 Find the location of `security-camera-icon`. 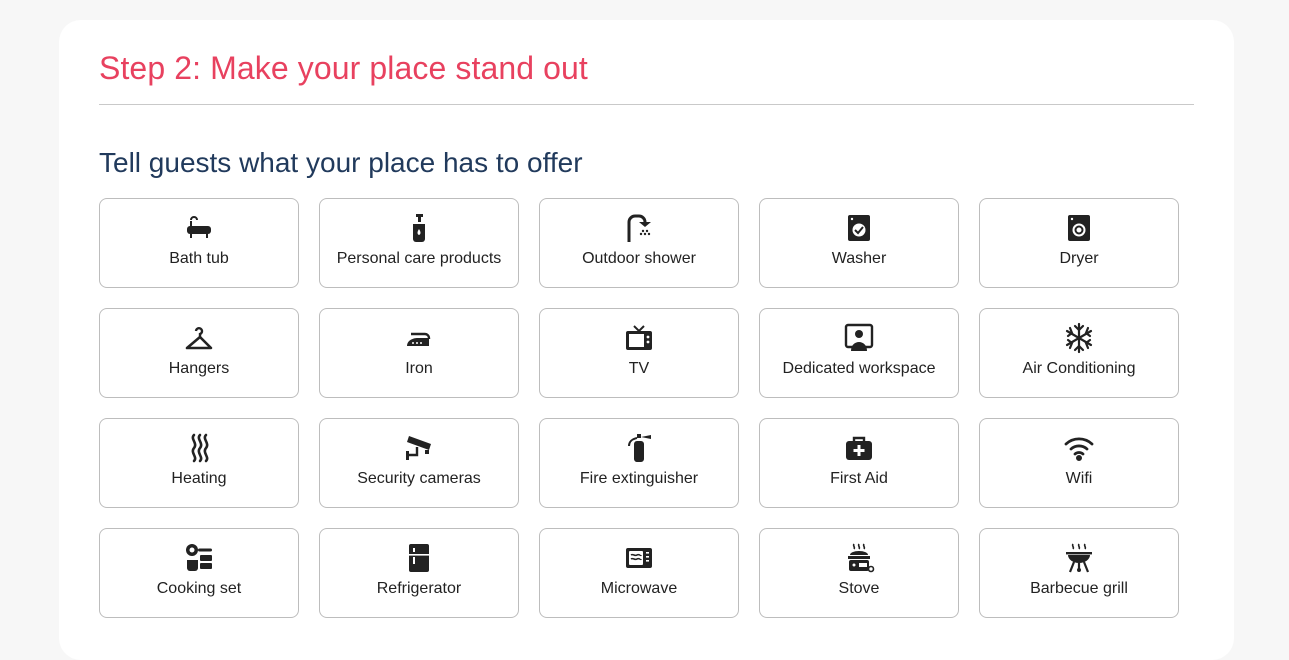

security-camera-icon is located at coordinates (419, 448).